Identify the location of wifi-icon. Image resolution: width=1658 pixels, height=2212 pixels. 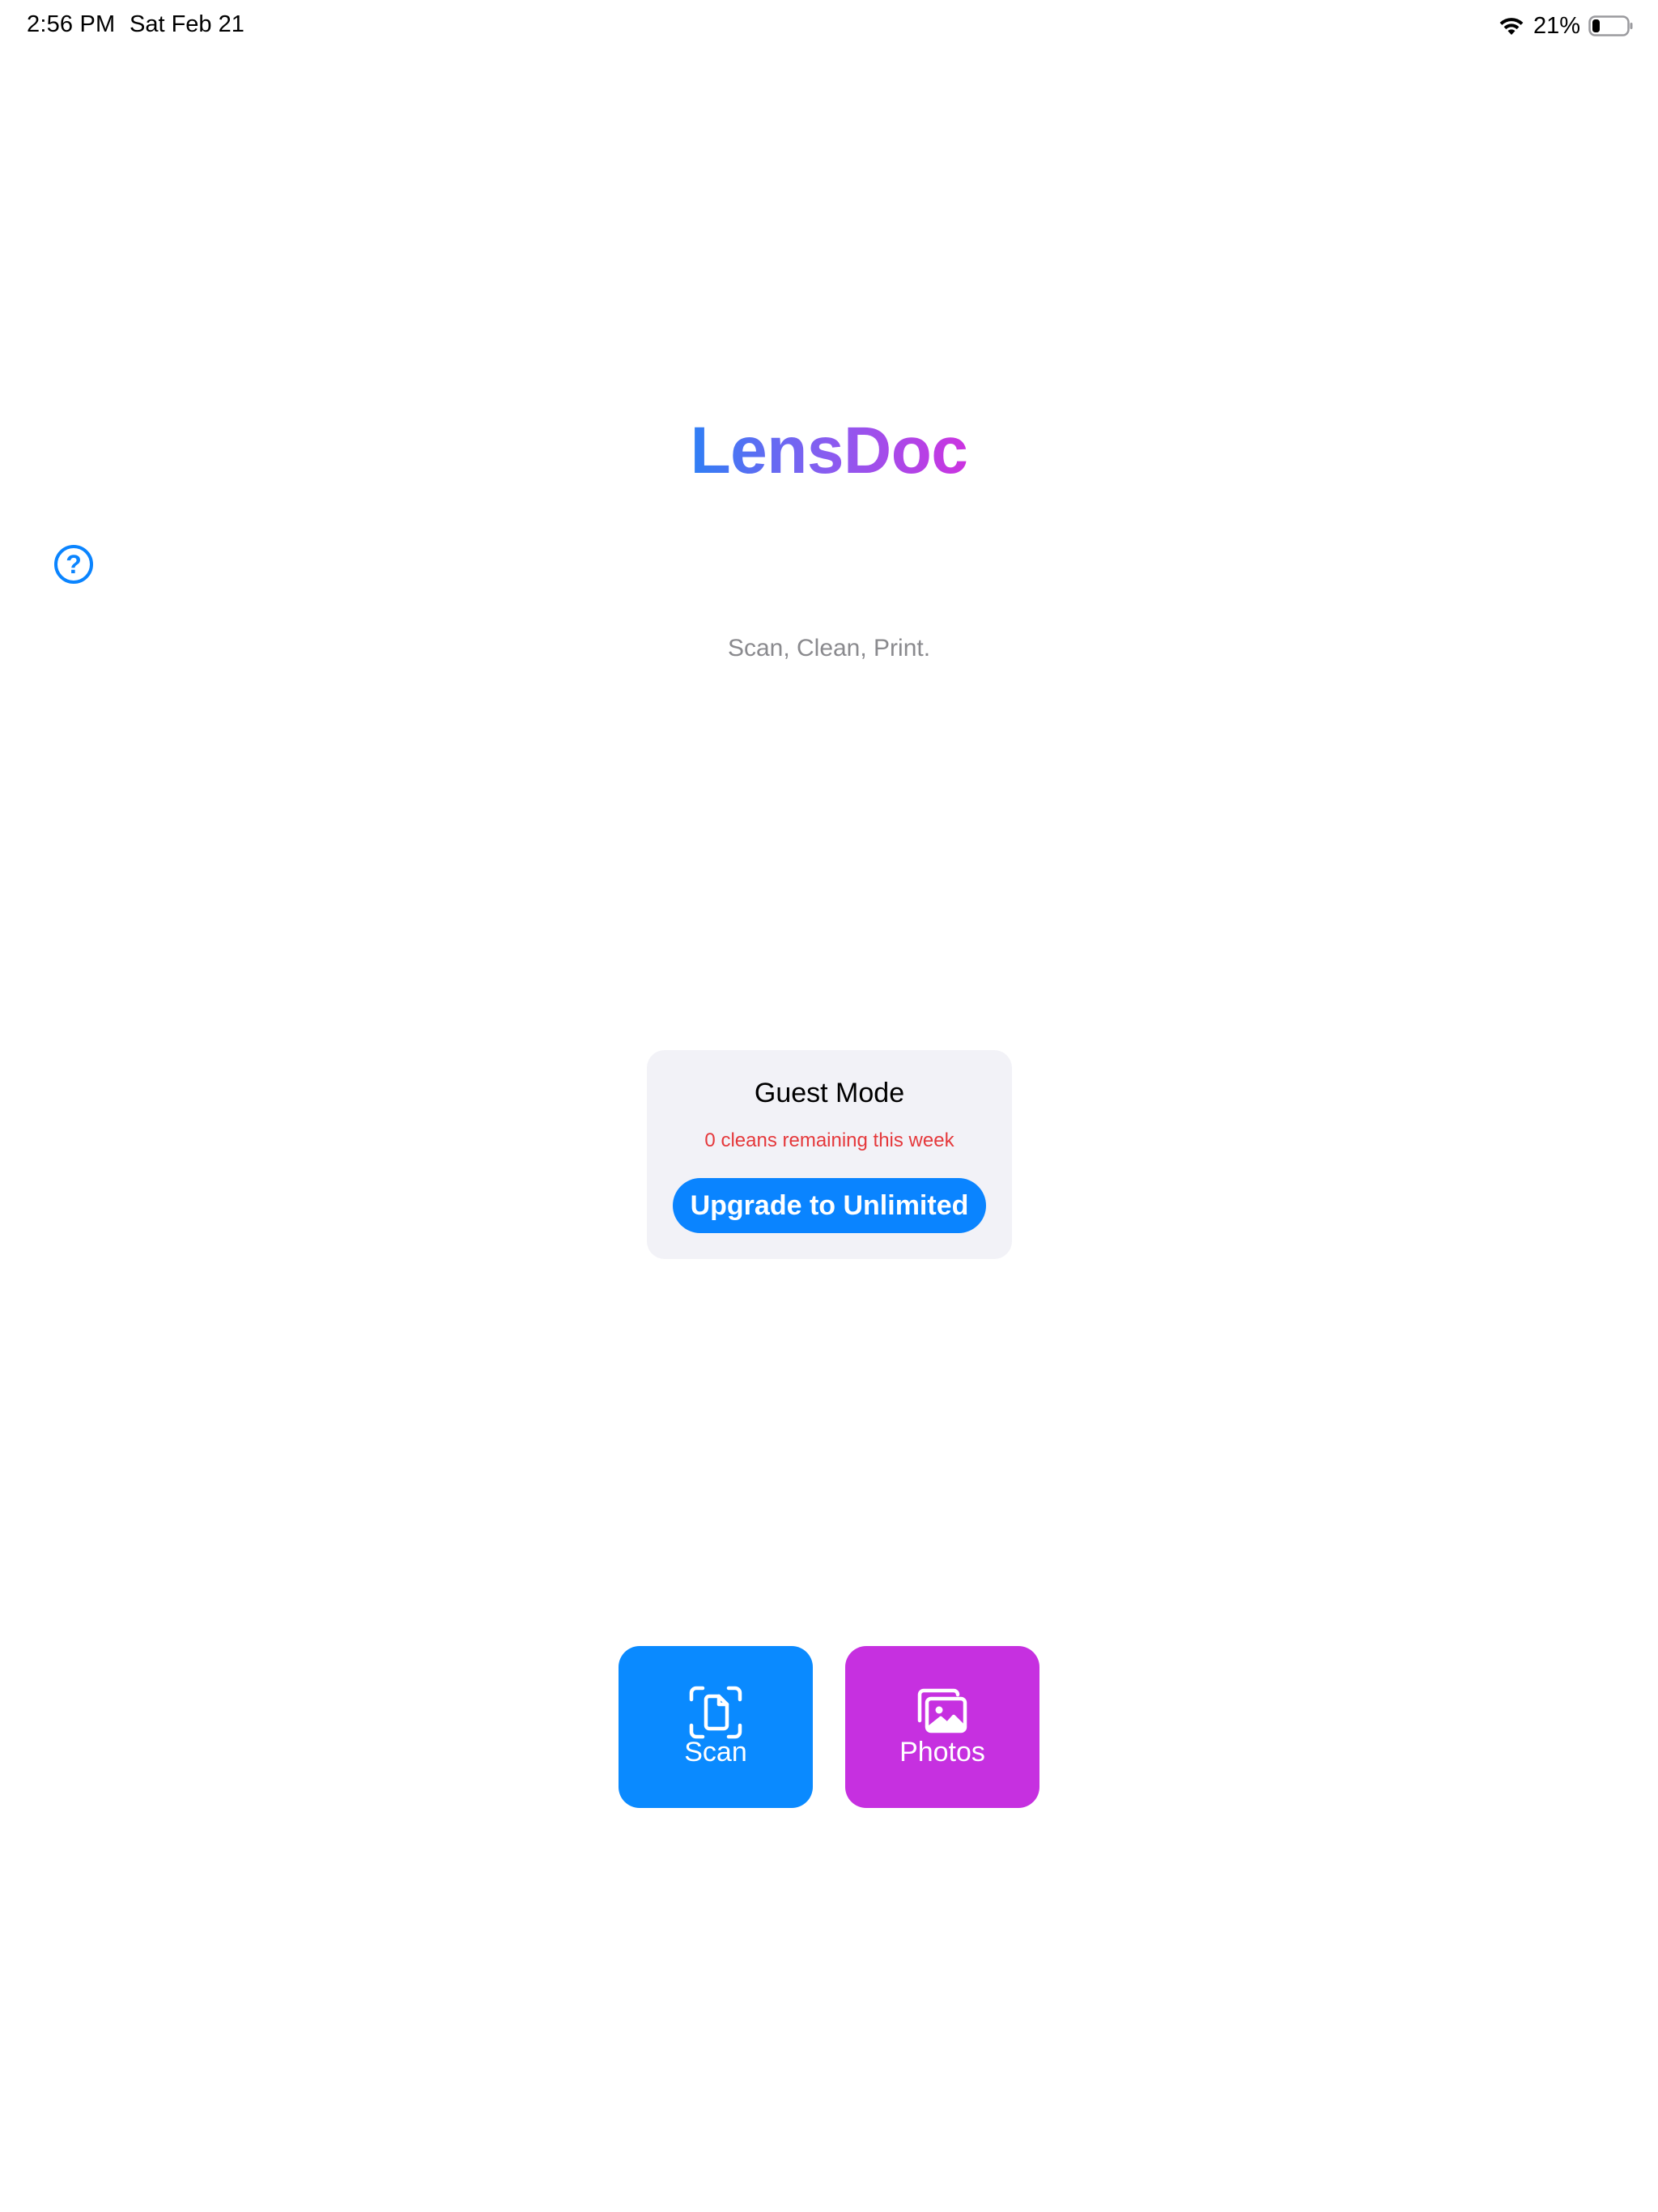
(1511, 27).